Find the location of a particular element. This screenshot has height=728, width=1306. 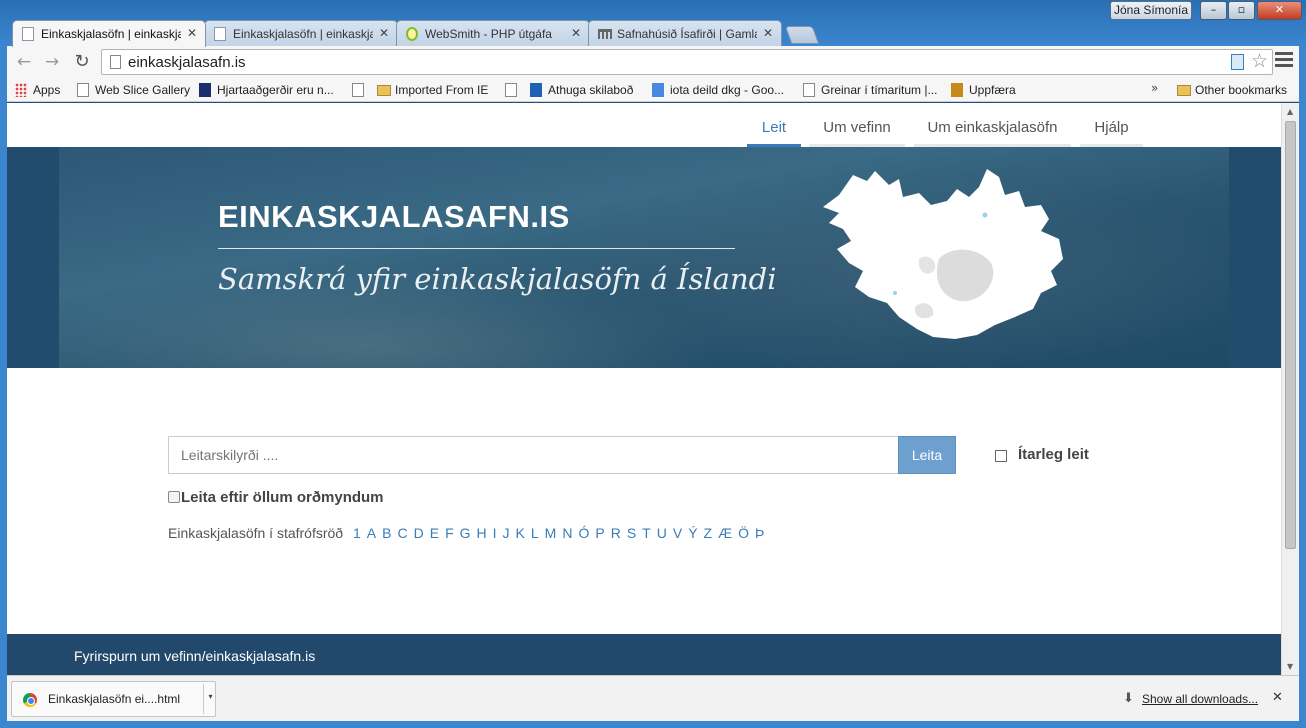

alphabet-letter-link: R is located at coordinates (616, 533).